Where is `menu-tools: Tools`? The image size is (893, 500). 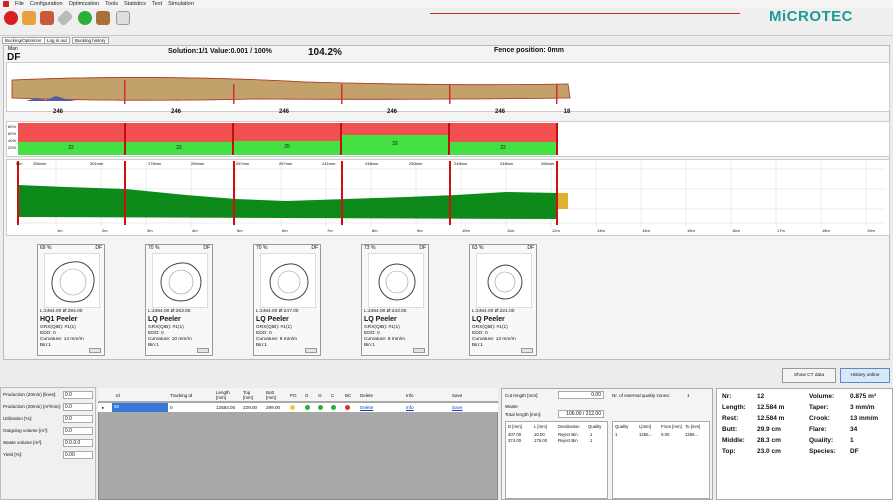 menu-tools: Tools is located at coordinates (111, 4).